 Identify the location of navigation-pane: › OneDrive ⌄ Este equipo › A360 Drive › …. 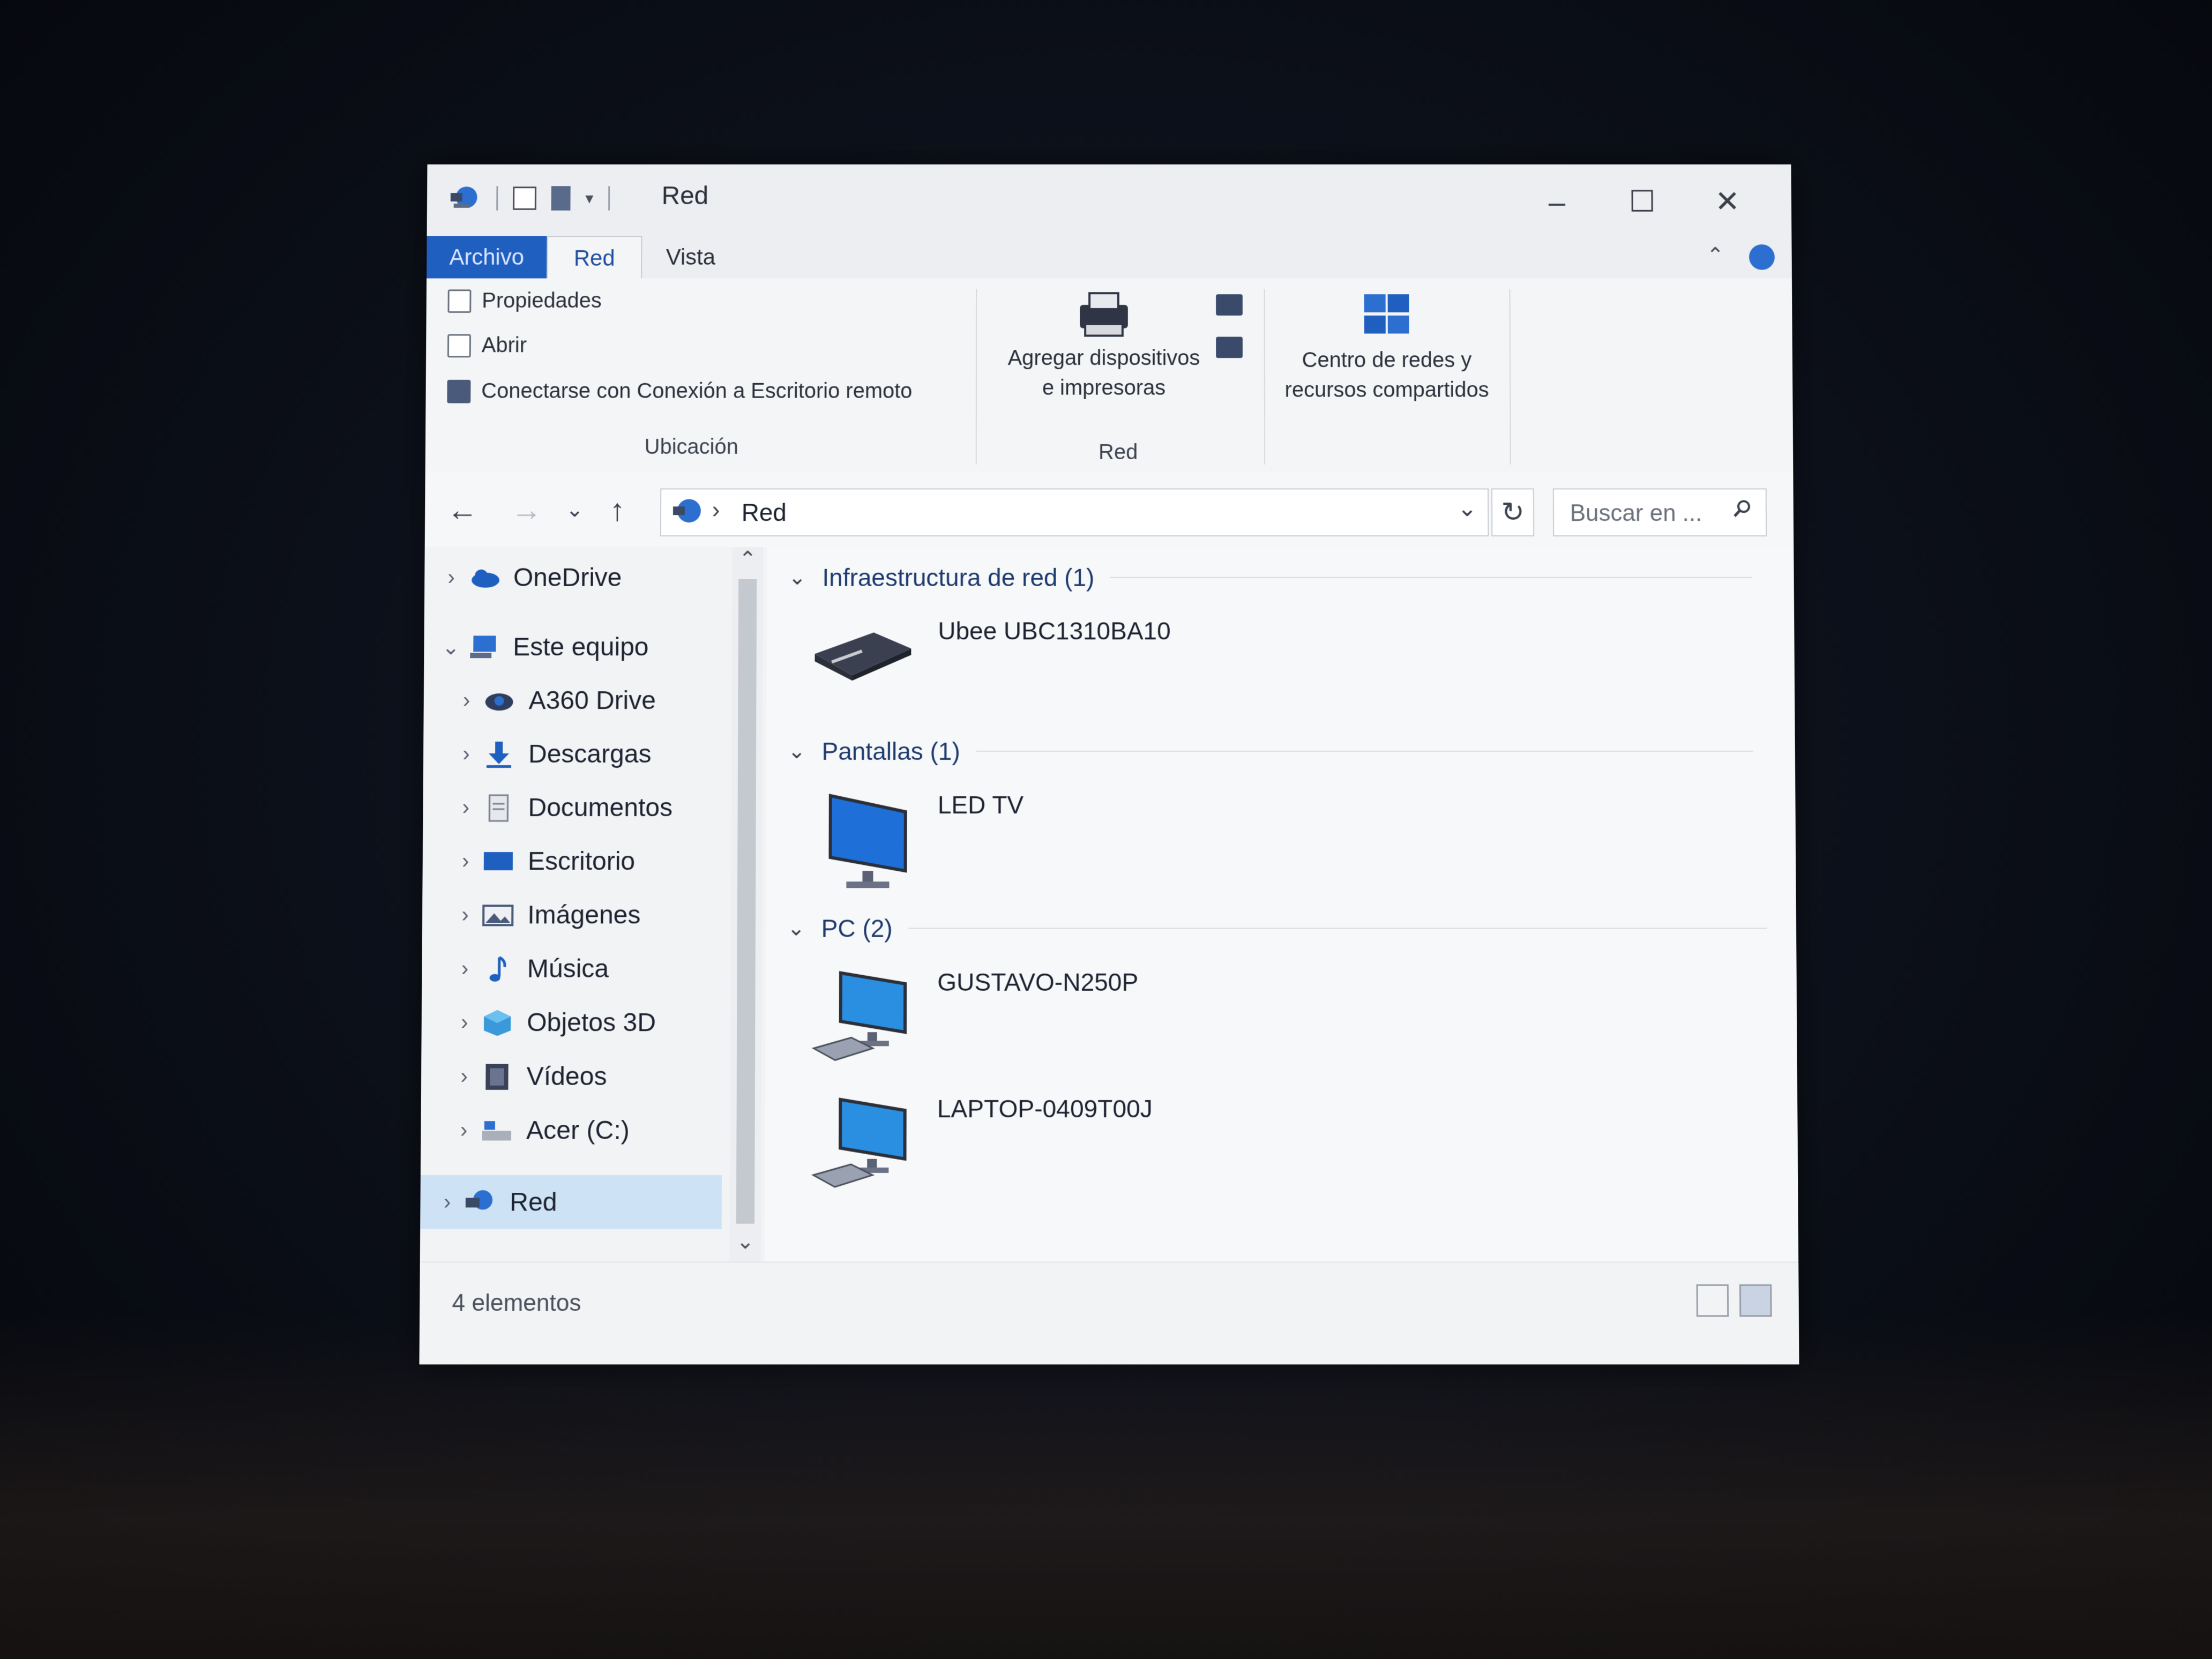
(593, 904).